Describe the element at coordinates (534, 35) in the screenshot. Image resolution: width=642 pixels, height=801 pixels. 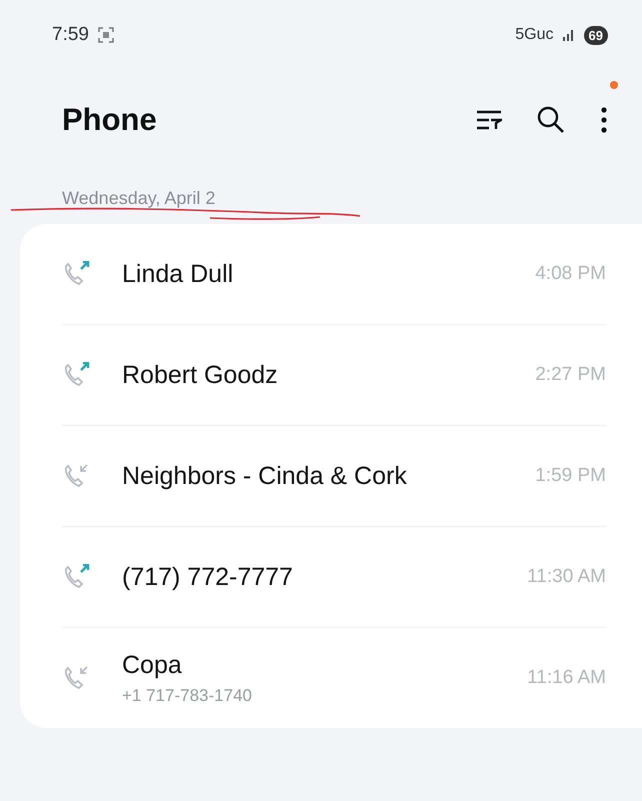
I see `network-type: 5Guc` at that location.